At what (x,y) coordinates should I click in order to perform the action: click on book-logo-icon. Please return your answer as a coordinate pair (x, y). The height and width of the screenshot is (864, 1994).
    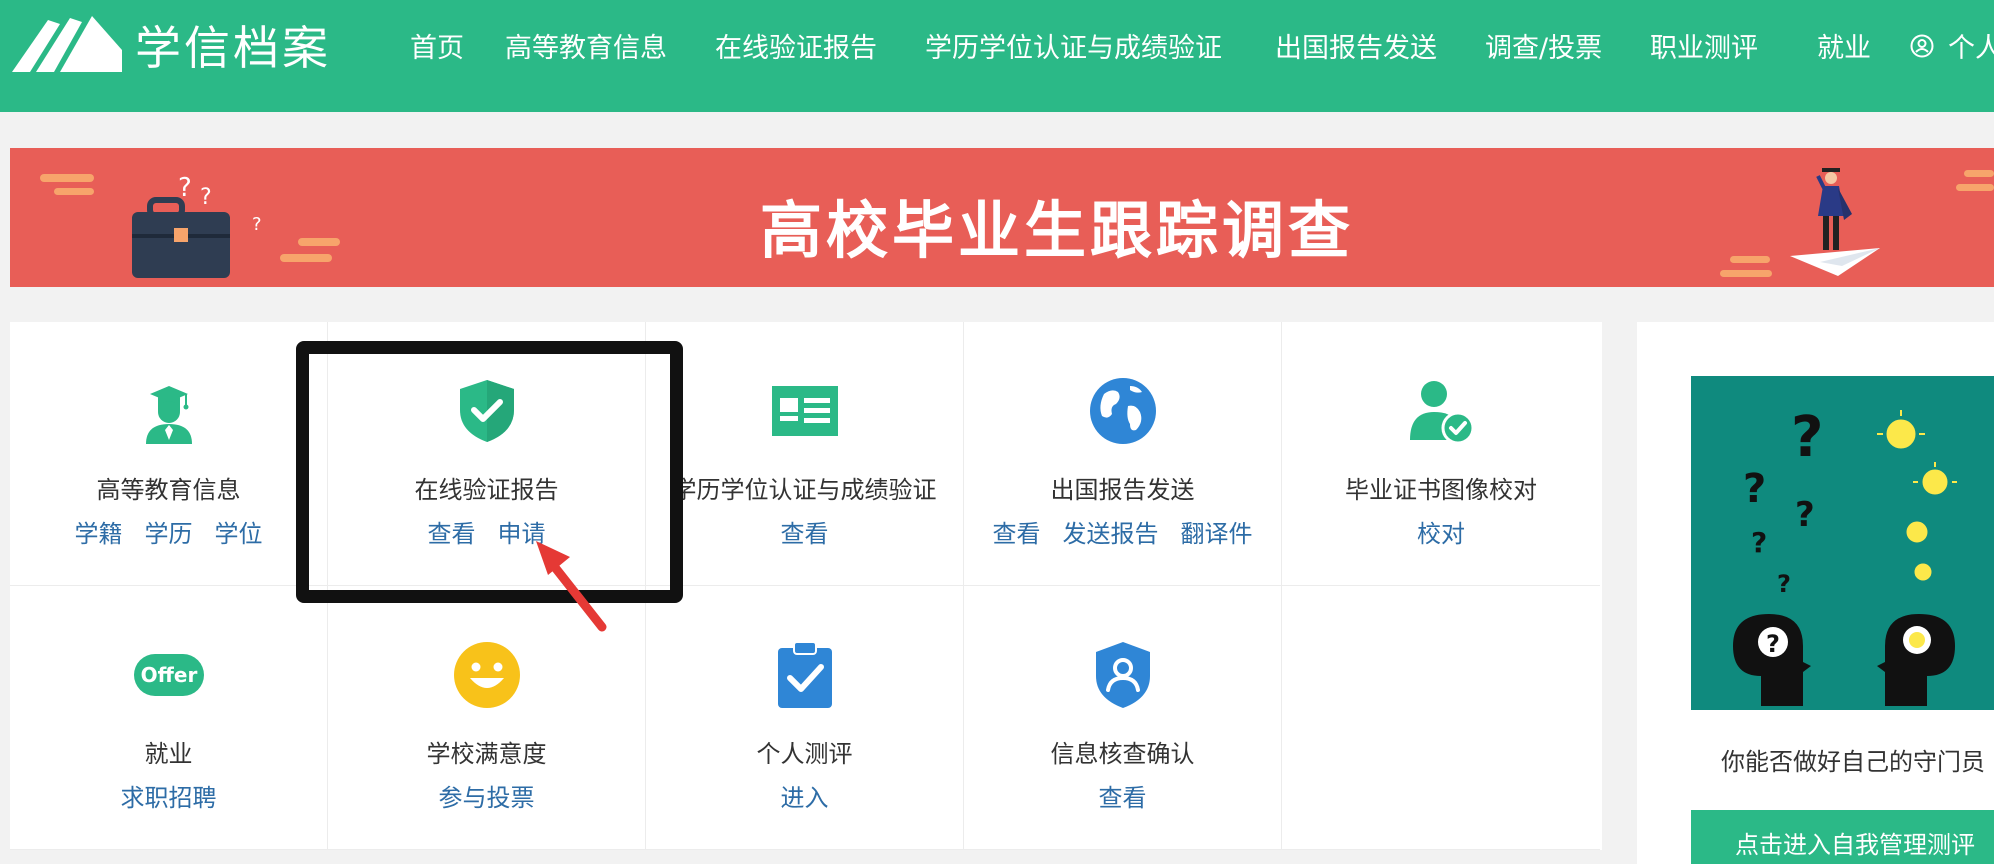
    Looking at the image, I should click on (67, 44).